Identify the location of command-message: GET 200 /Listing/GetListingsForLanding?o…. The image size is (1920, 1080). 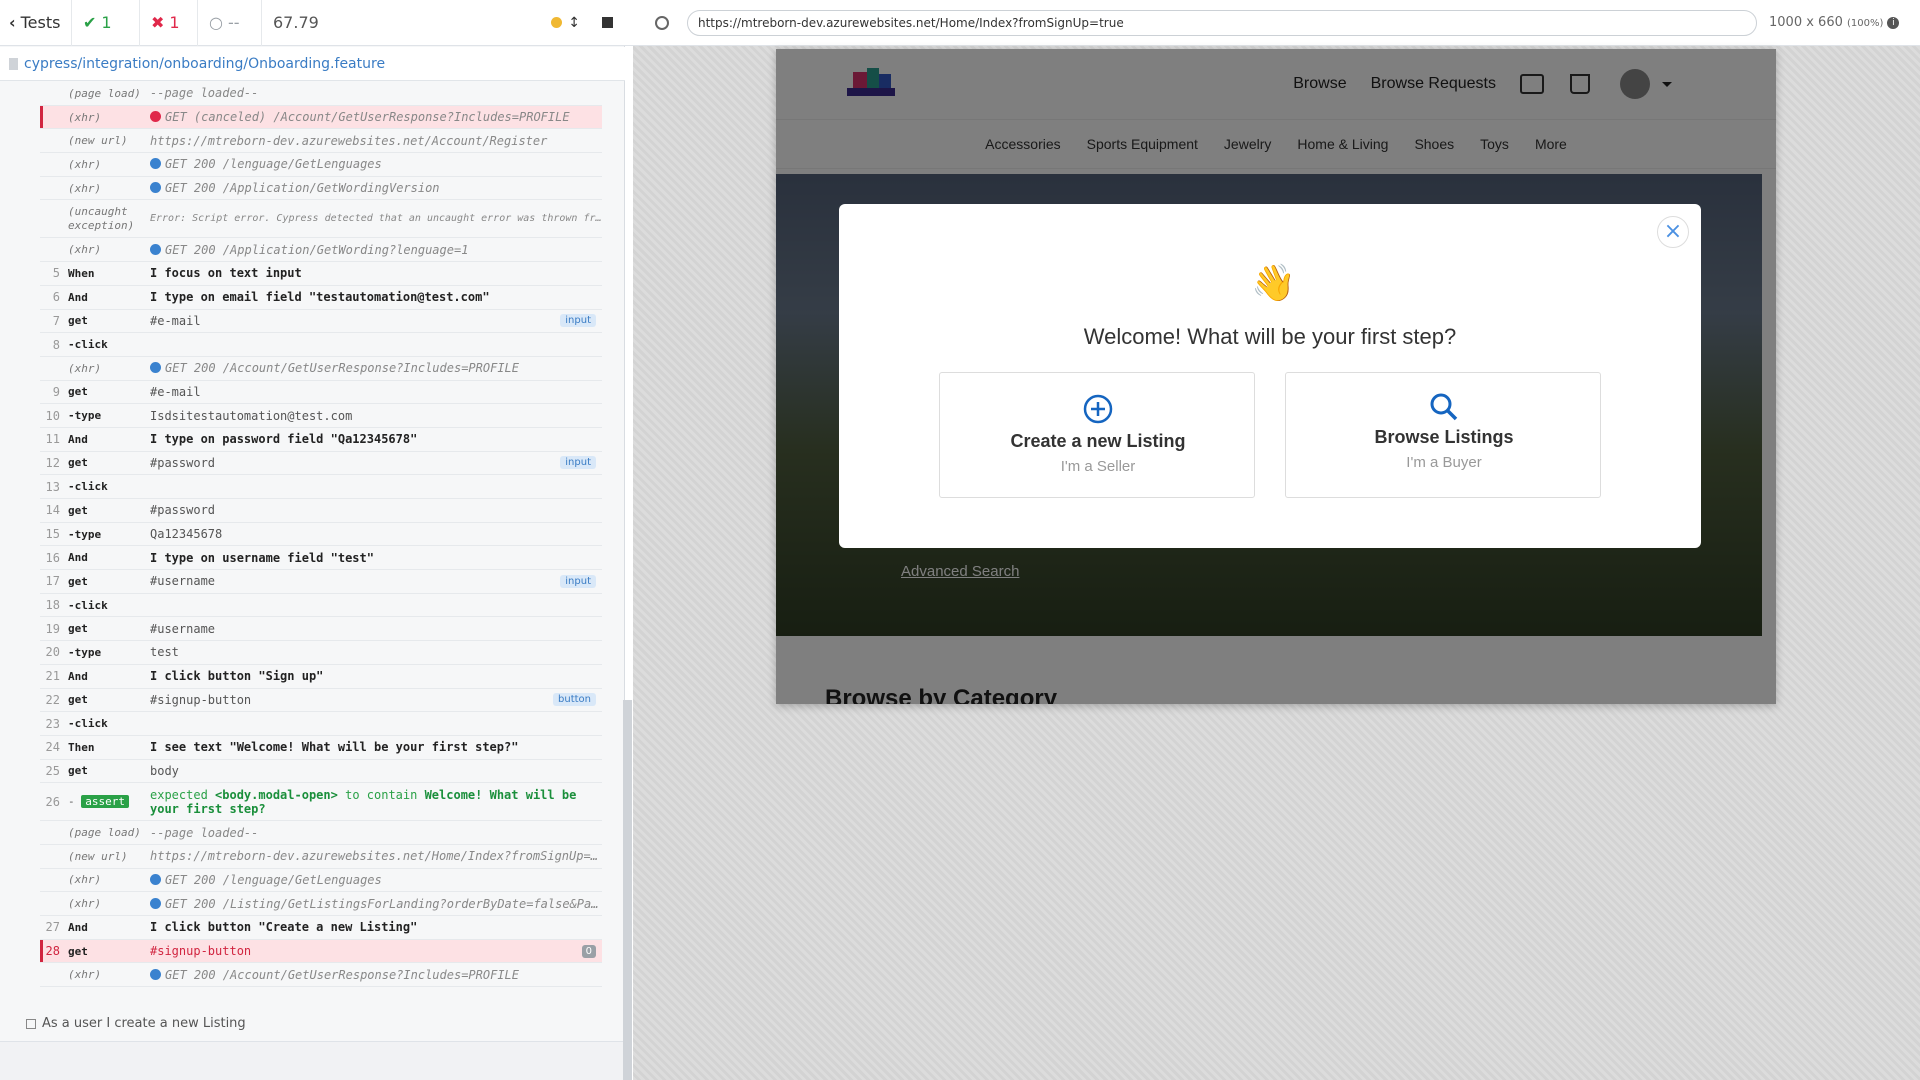
(376, 904).